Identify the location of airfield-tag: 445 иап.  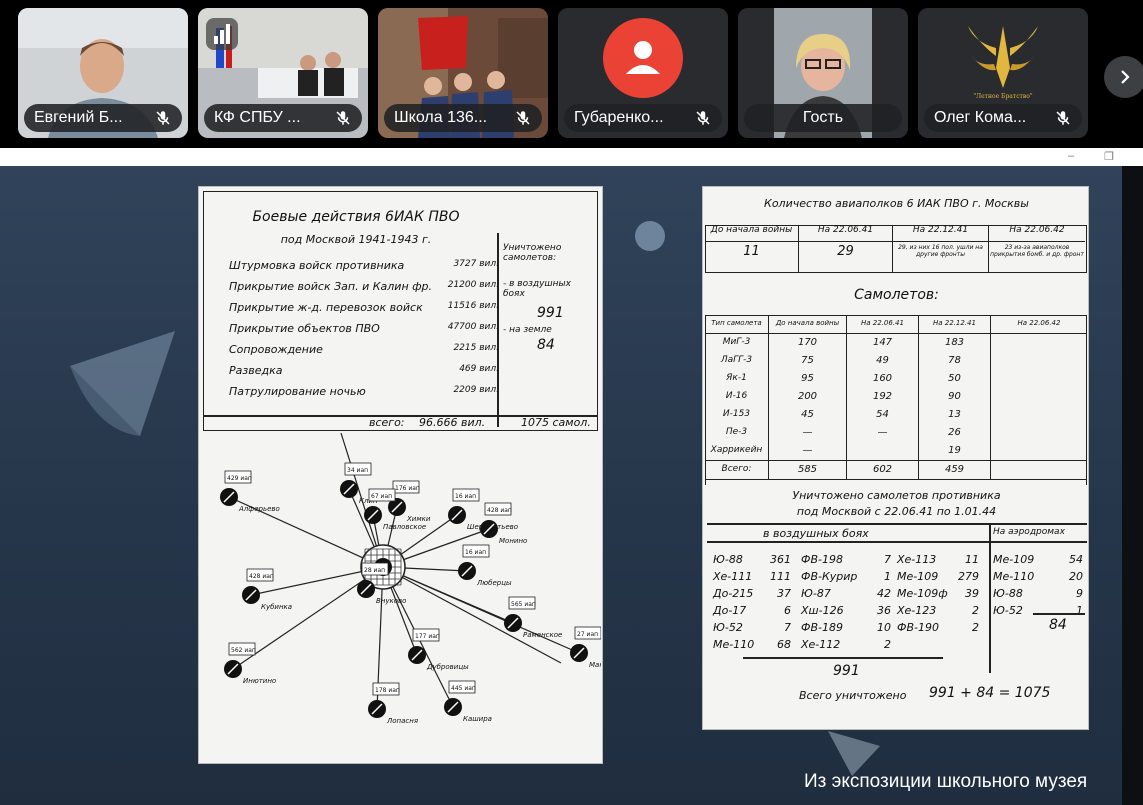
(463, 688).